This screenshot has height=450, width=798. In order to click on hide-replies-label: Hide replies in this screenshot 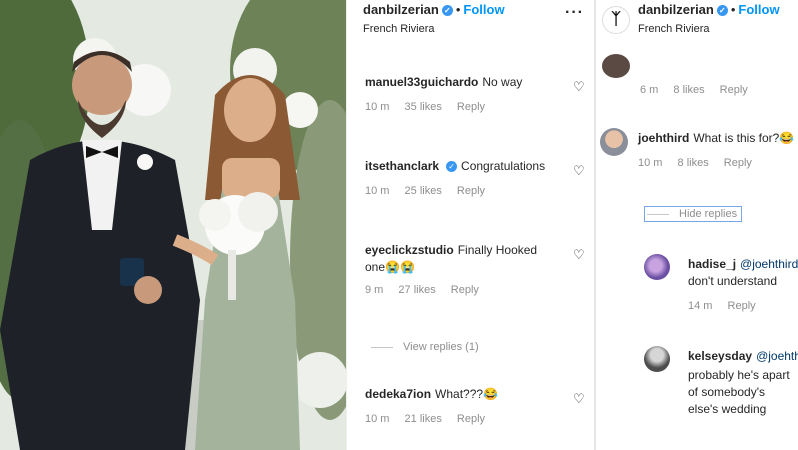, I will do `click(708, 214)`.